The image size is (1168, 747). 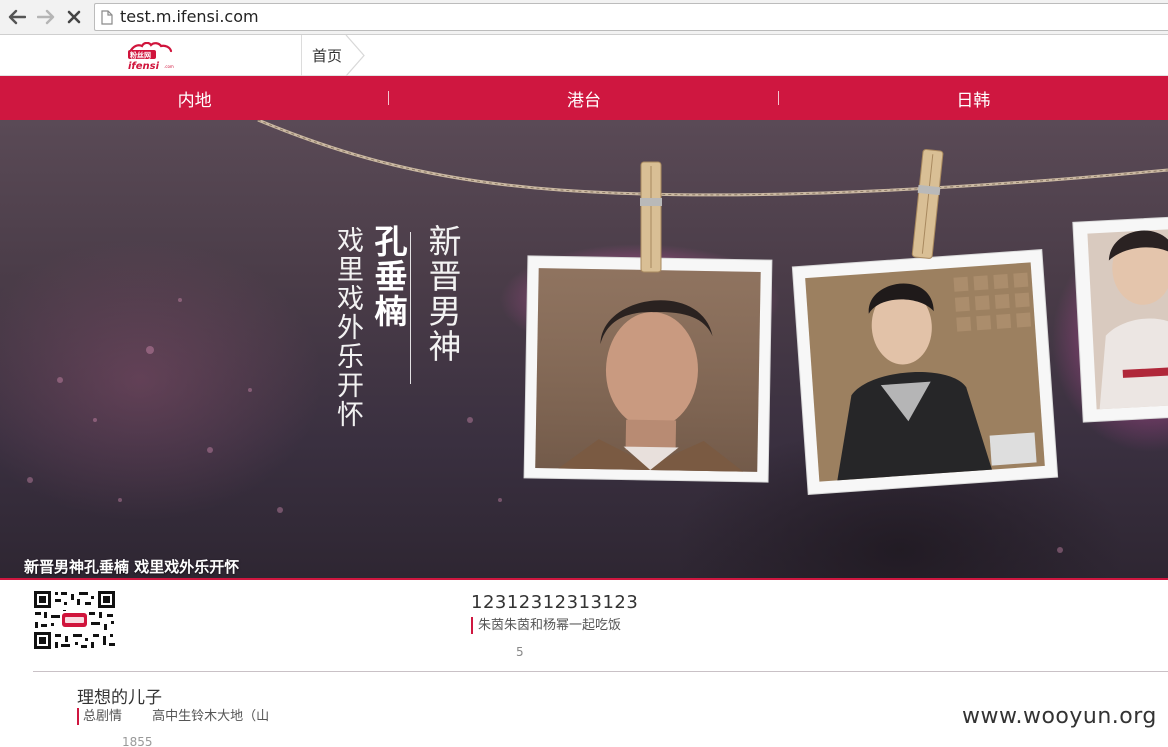 I want to click on list-divider, so click(x=600, y=671).